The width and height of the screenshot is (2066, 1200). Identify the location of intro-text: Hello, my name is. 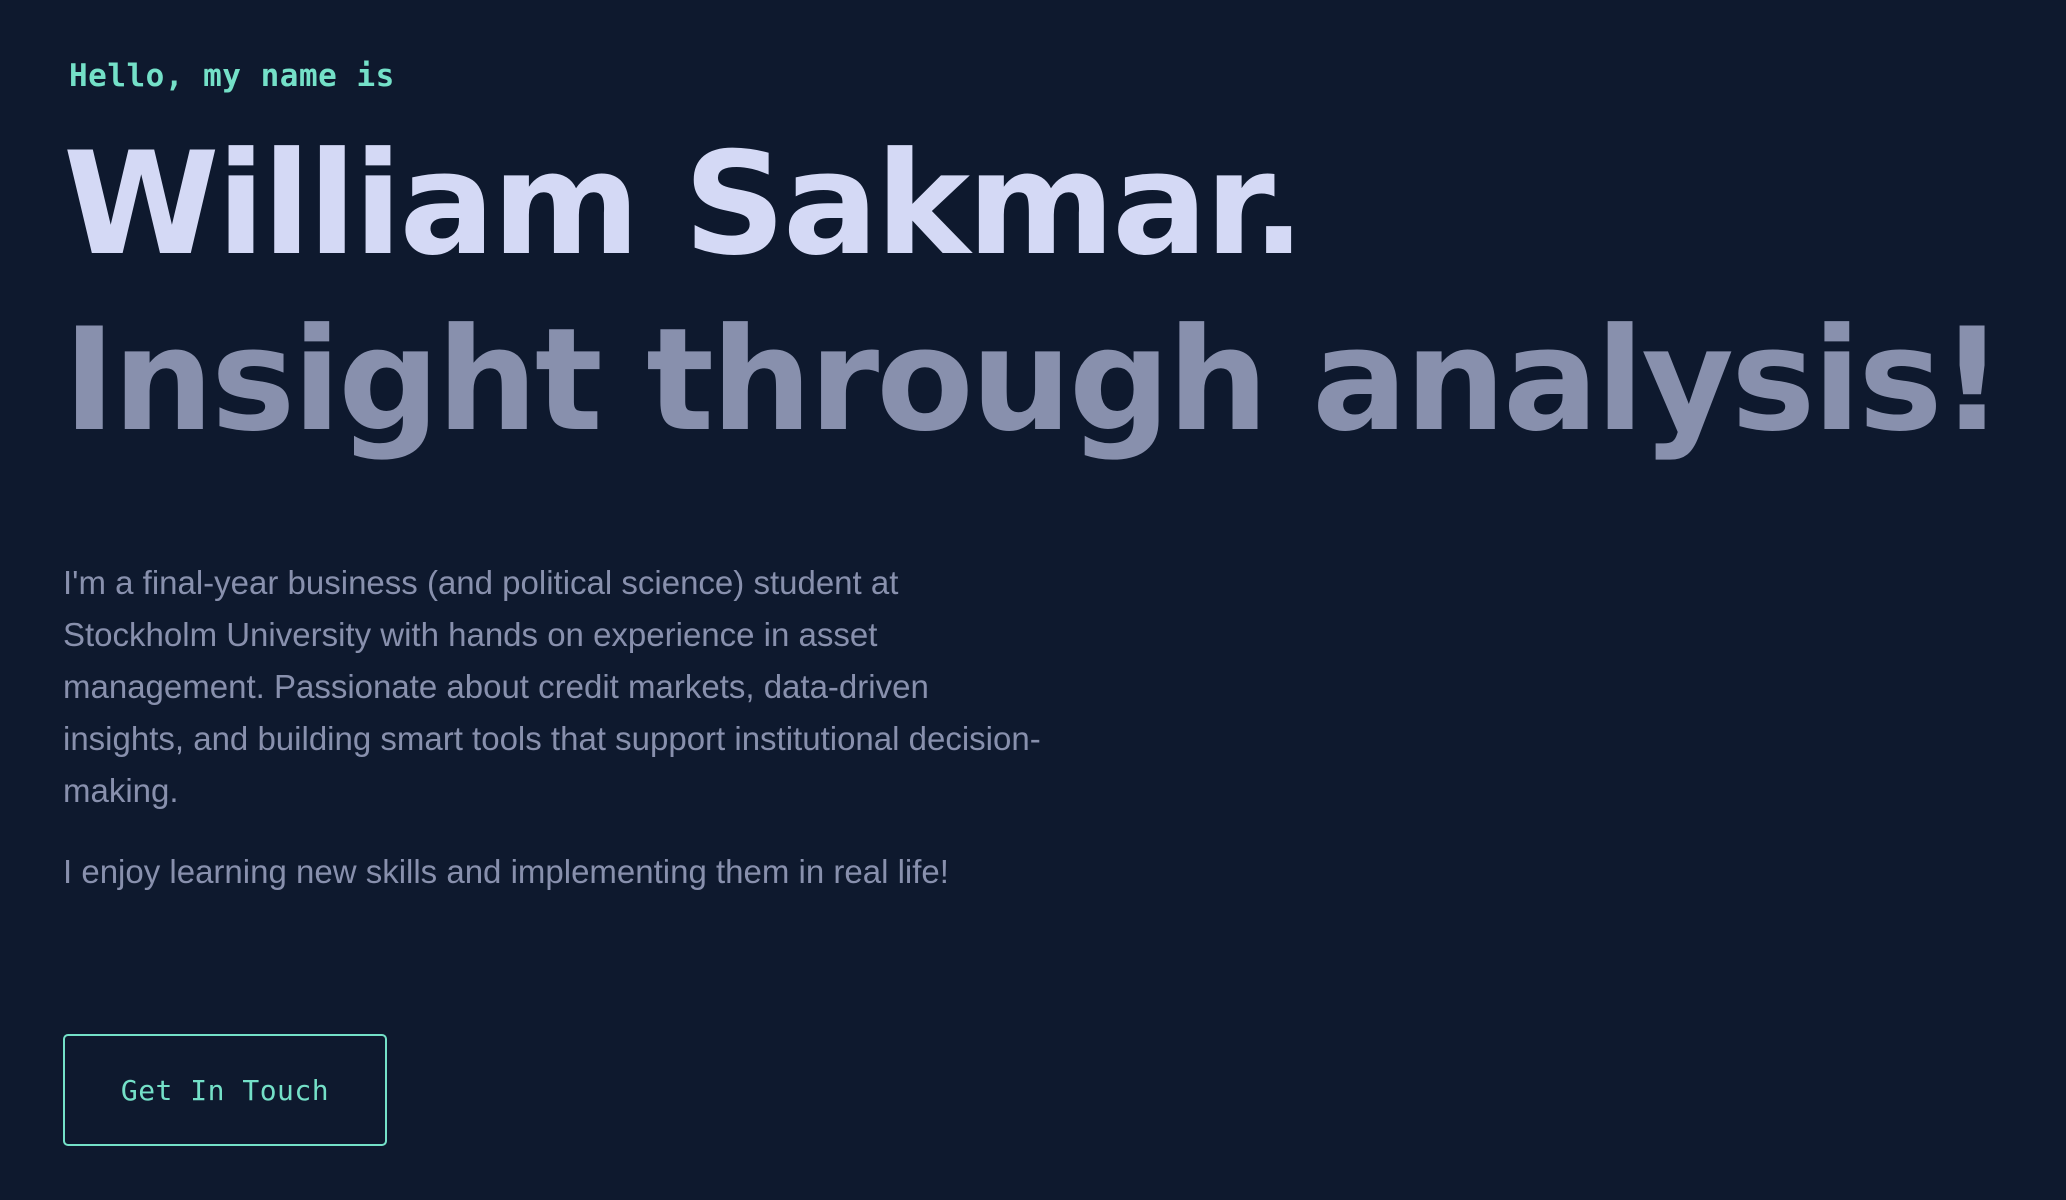
(232, 76).